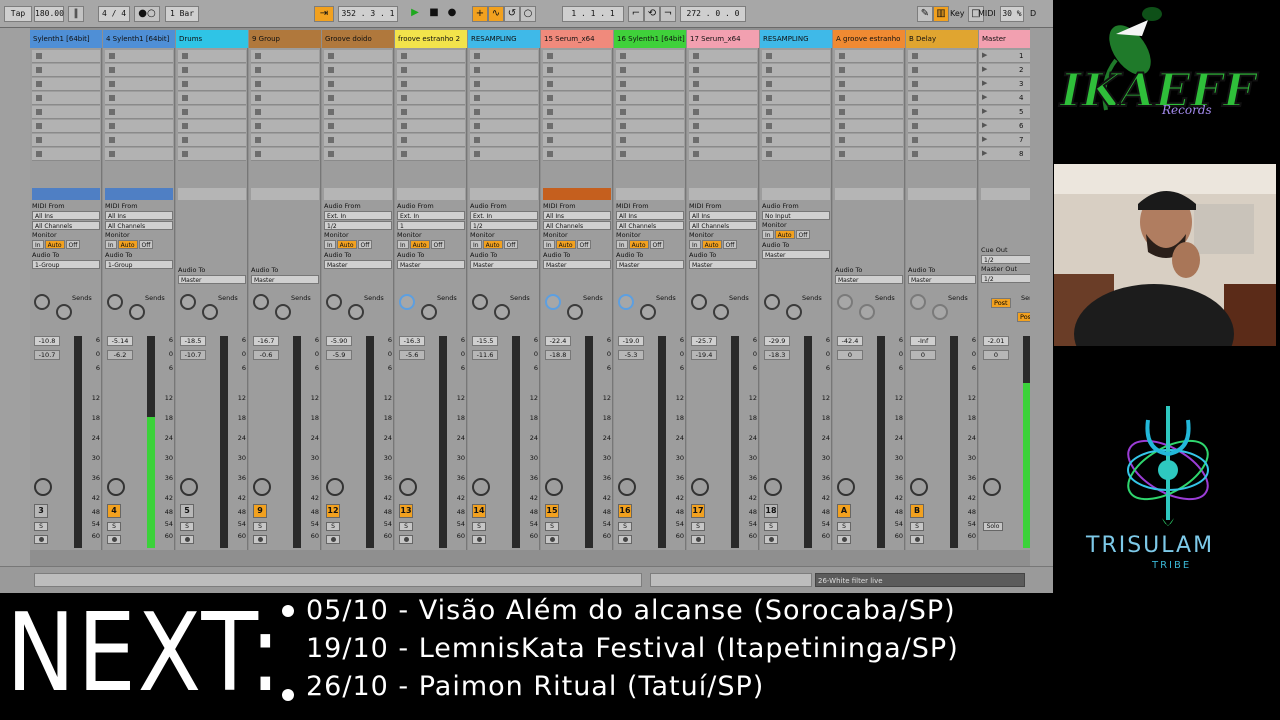 The height and width of the screenshot is (720, 1280). Describe the element at coordinates (723, 225) in the screenshot. I see `input-channel-select: All Channels` at that location.